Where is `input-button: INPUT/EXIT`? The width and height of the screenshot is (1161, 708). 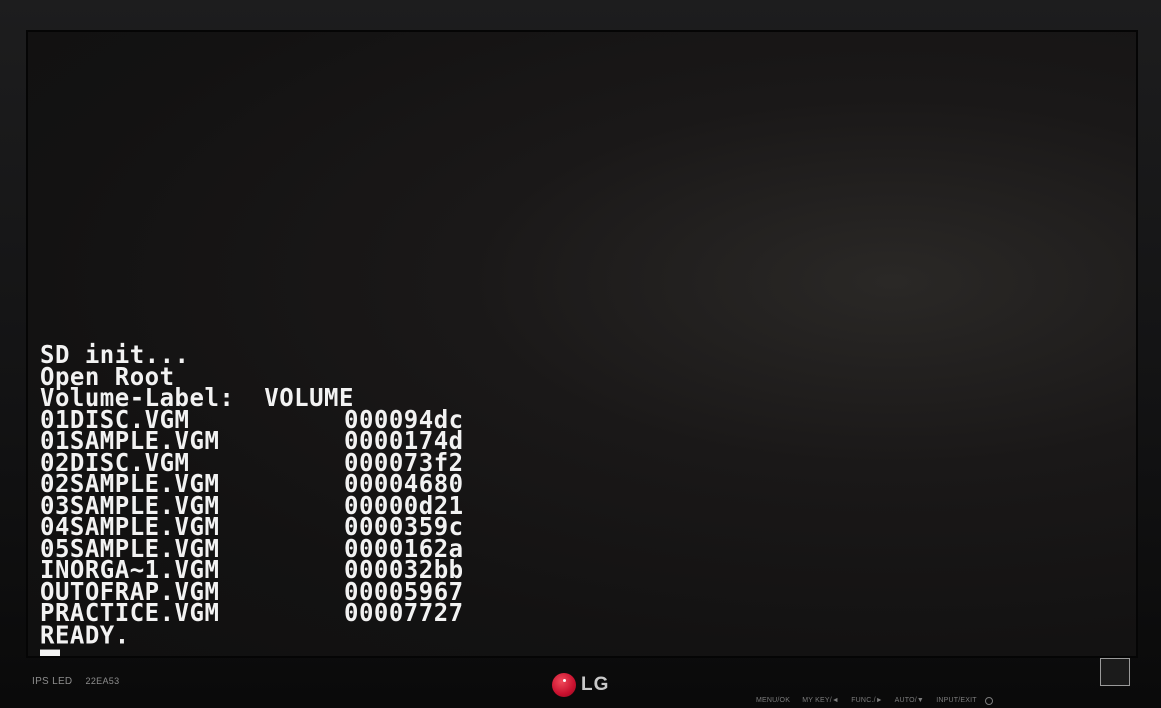
input-button: INPUT/EXIT is located at coordinates (956, 700).